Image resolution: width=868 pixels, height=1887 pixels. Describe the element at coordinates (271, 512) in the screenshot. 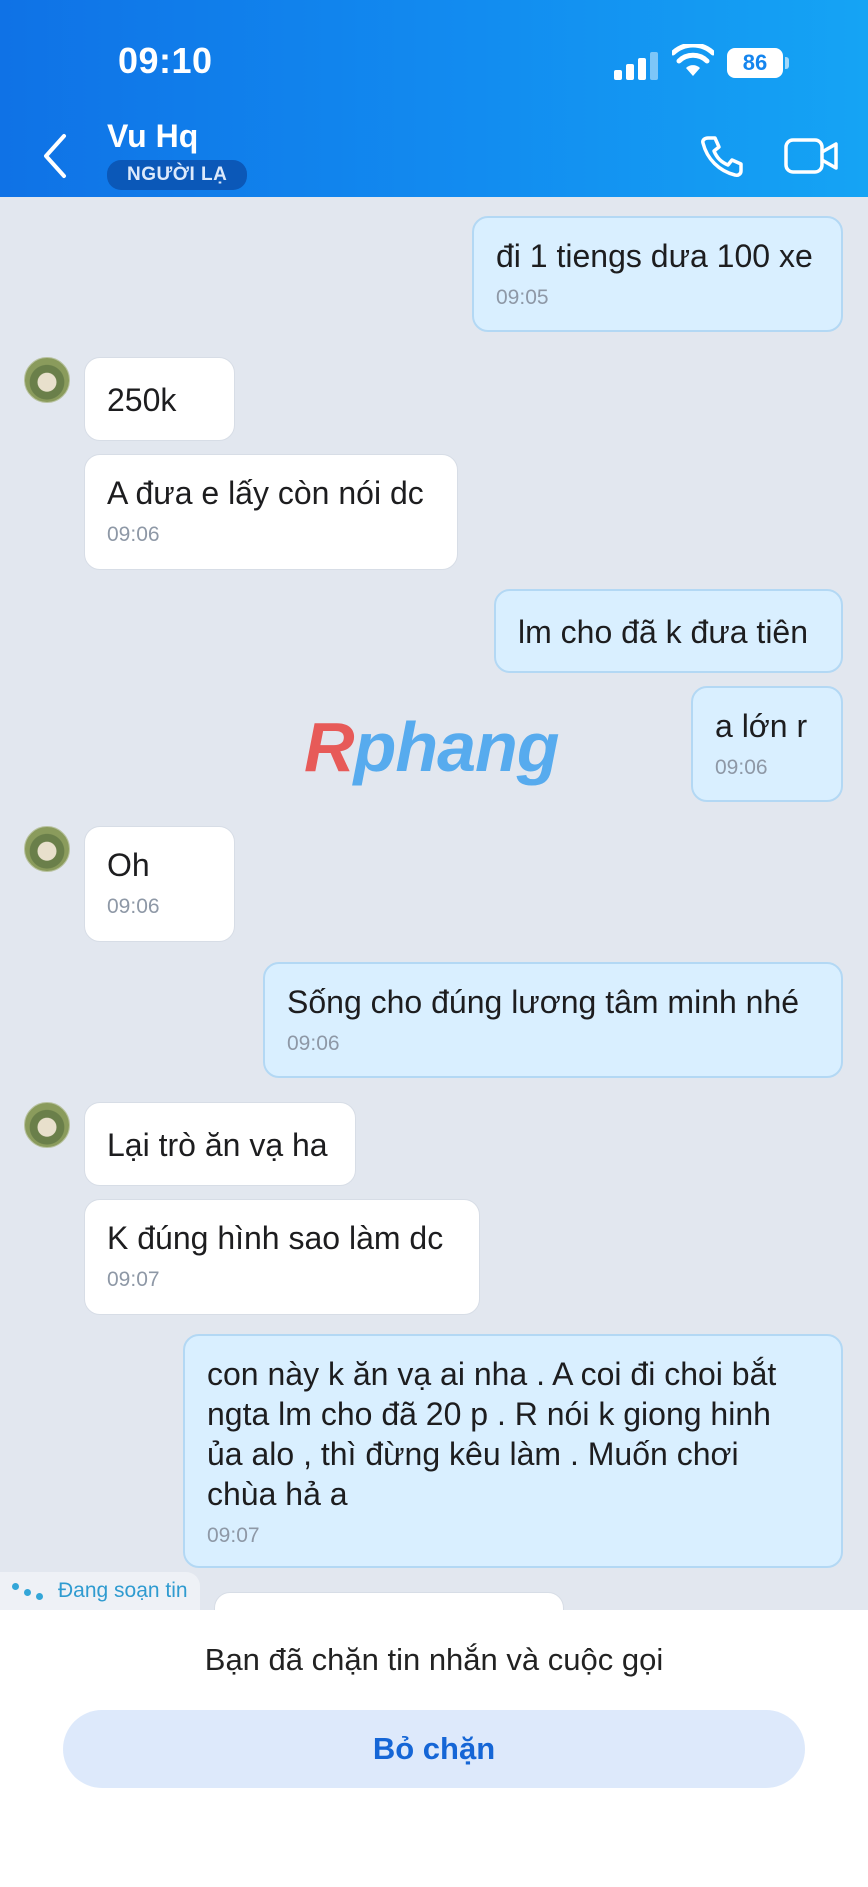

I see `message-bubble-incoming: A đưa e lấy còn nói dc 09:06` at that location.